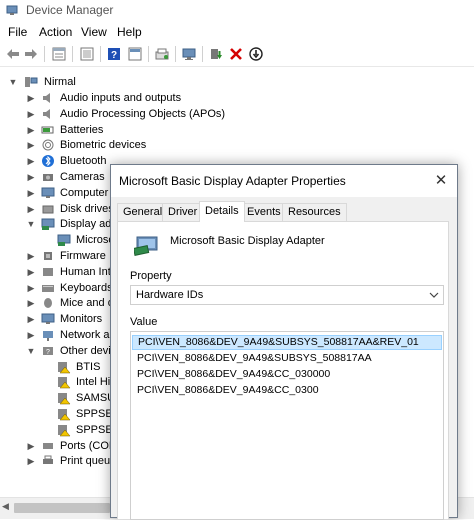  I want to click on property-select: Hardware IDs, so click(287, 295).